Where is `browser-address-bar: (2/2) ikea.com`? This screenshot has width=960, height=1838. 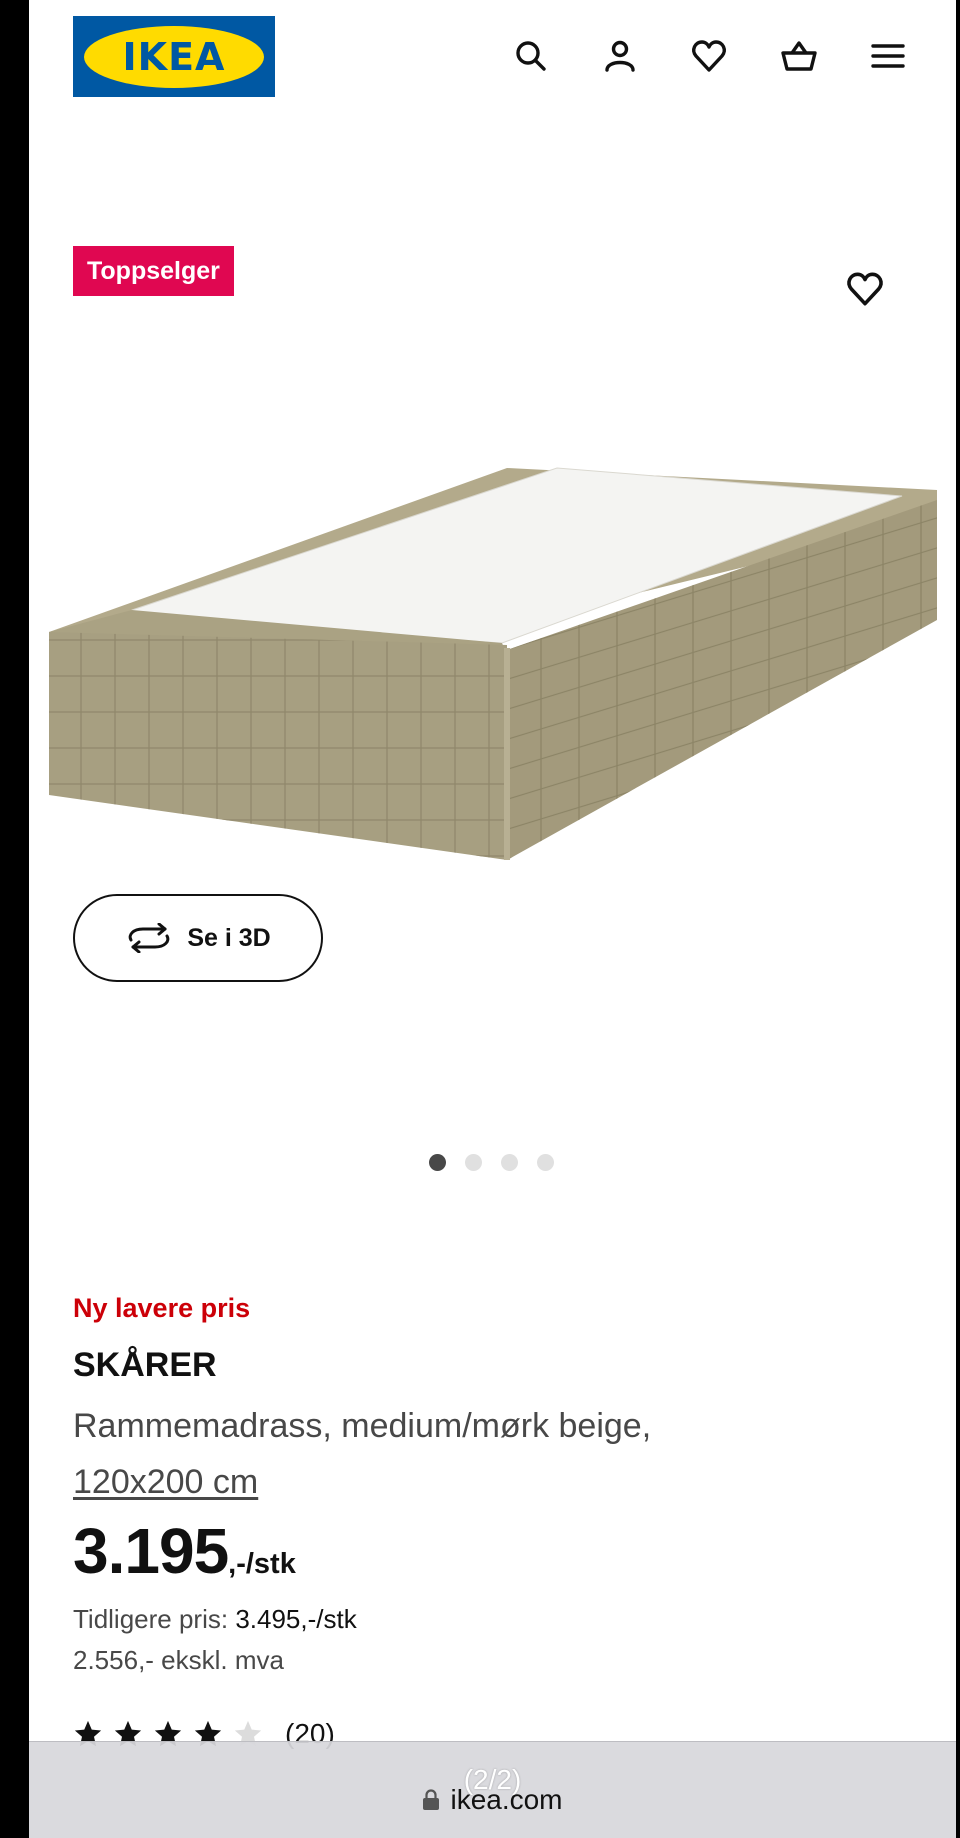
browser-address-bar: (2/2) ikea.com is located at coordinates (492, 1789).